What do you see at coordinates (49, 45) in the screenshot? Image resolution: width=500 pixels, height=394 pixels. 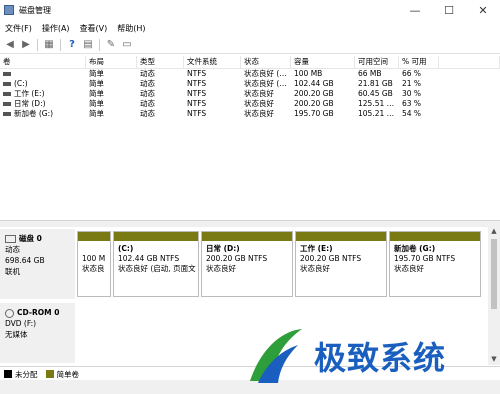 I see `properties-icon: ▦` at bounding box center [49, 45].